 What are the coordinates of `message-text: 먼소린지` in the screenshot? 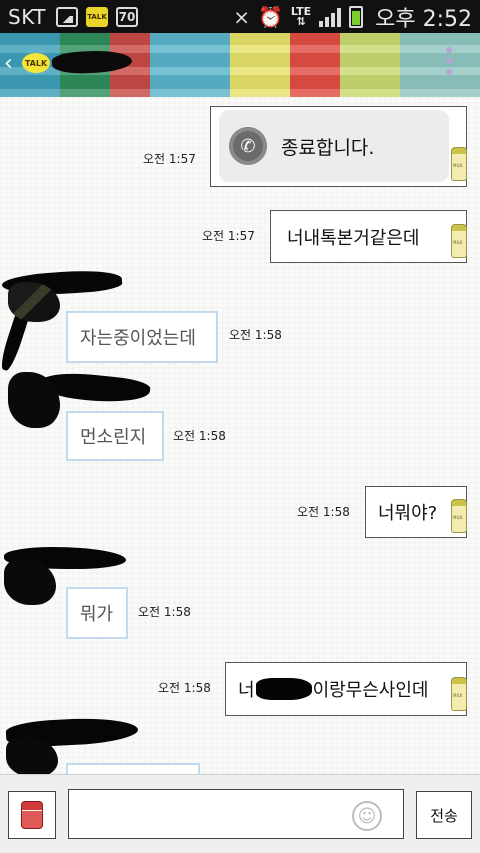 It's located at (113, 437).